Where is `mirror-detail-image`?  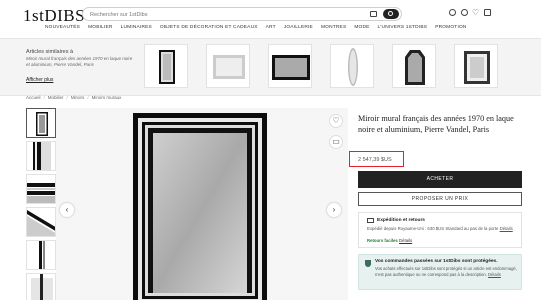
mirror-detail-image is located at coordinates (42, 156).